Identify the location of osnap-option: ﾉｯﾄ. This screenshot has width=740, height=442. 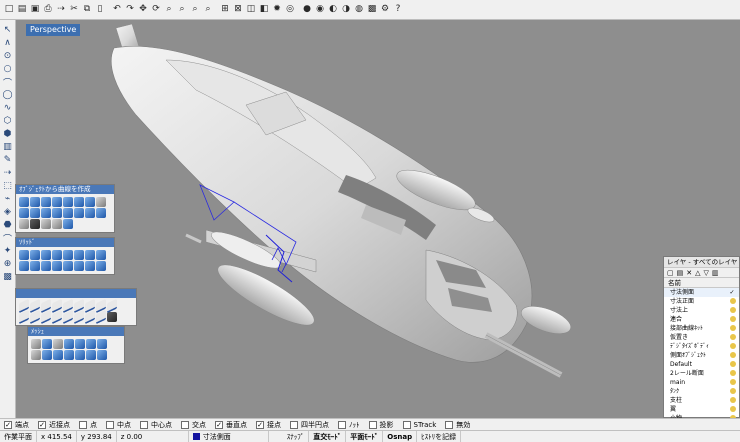
(349, 425).